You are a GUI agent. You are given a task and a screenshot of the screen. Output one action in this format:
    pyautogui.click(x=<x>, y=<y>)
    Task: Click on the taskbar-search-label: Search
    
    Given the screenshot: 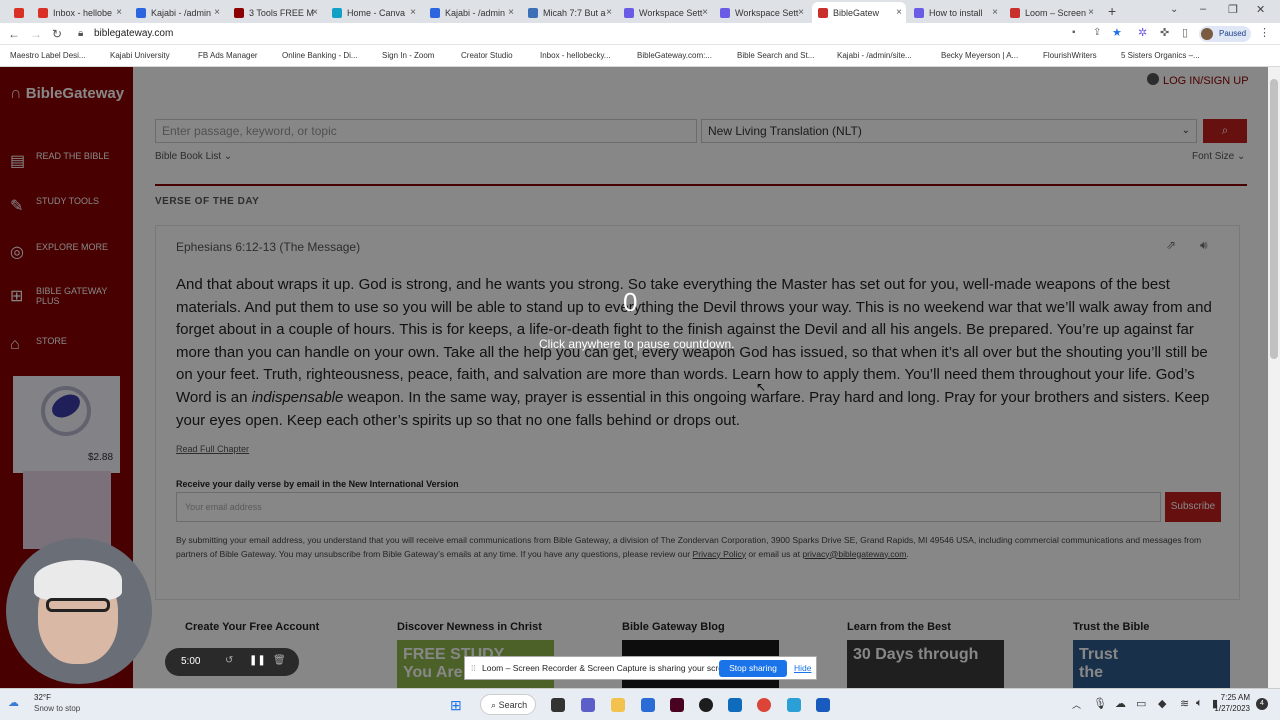 What is the action you would take?
    pyautogui.click(x=513, y=705)
    